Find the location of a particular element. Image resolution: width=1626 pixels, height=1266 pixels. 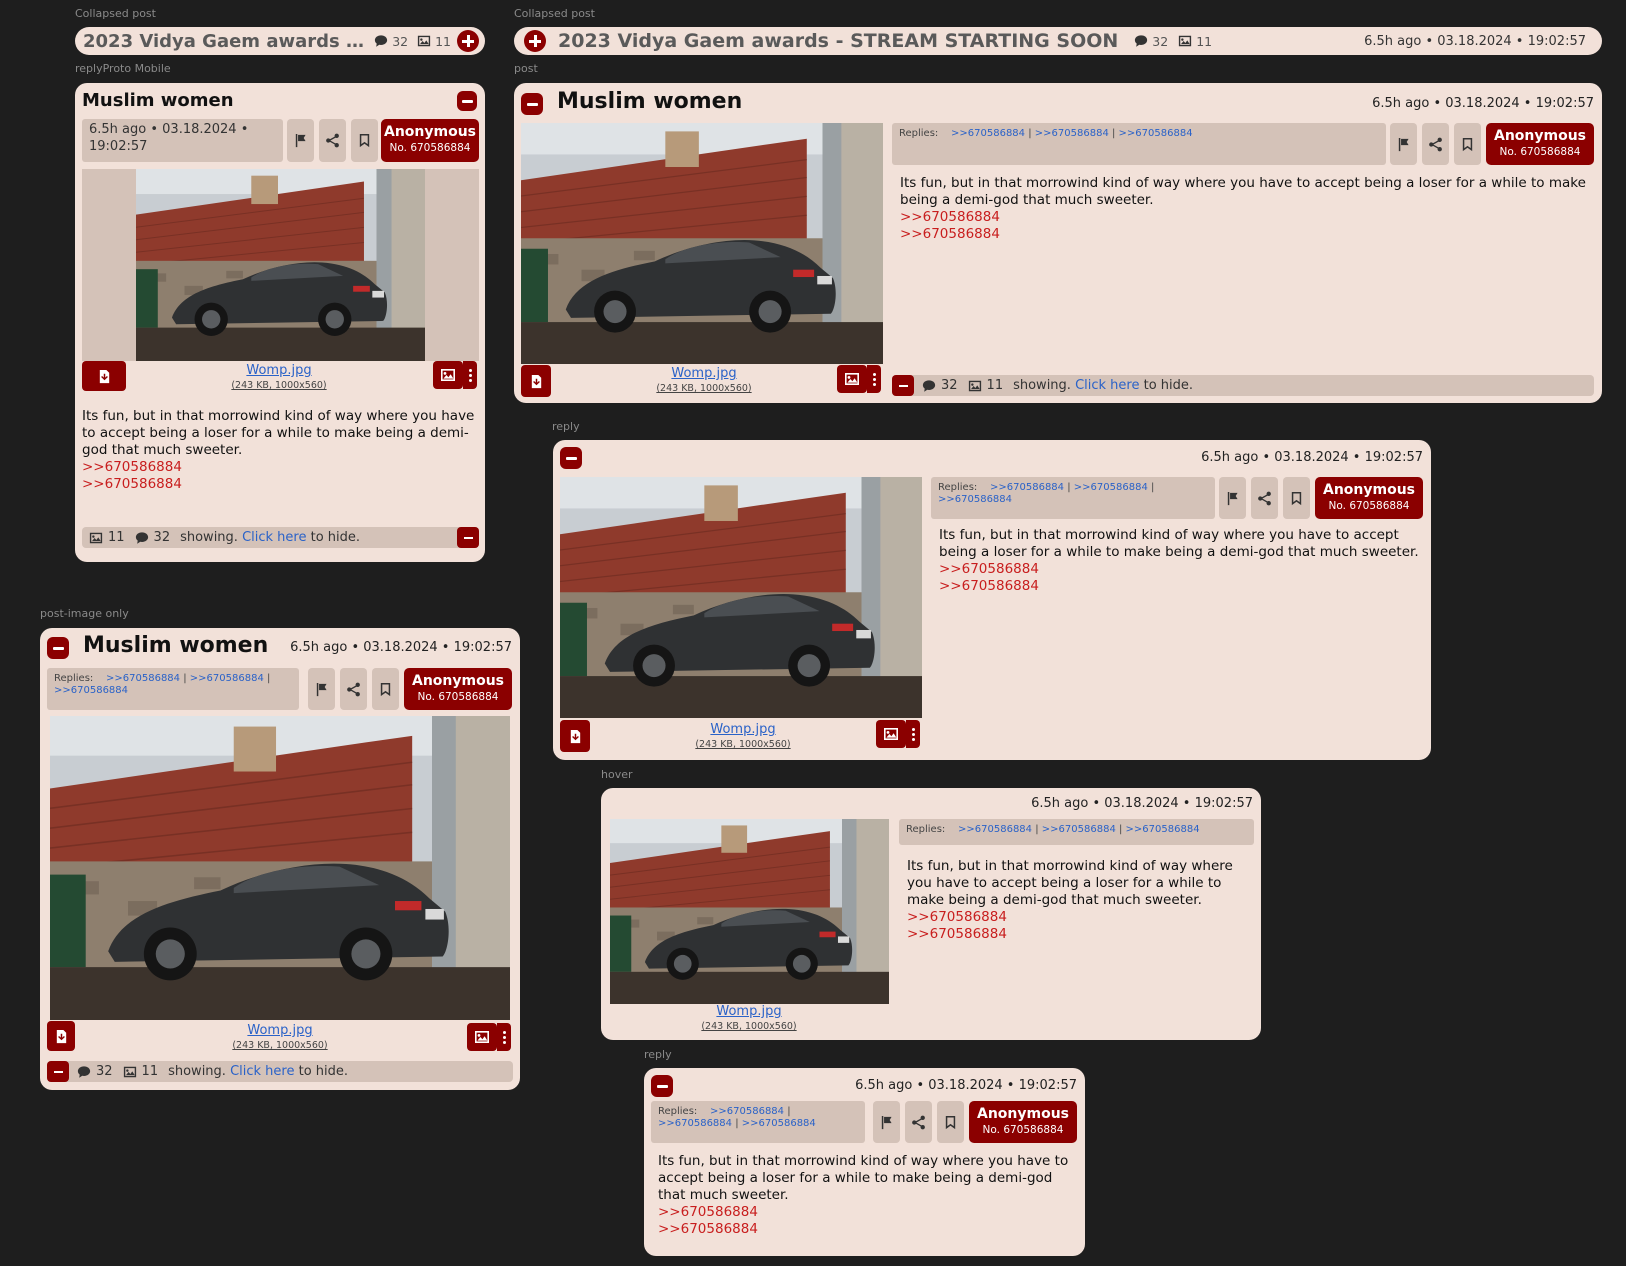

section-label-post: post is located at coordinates (526, 68).